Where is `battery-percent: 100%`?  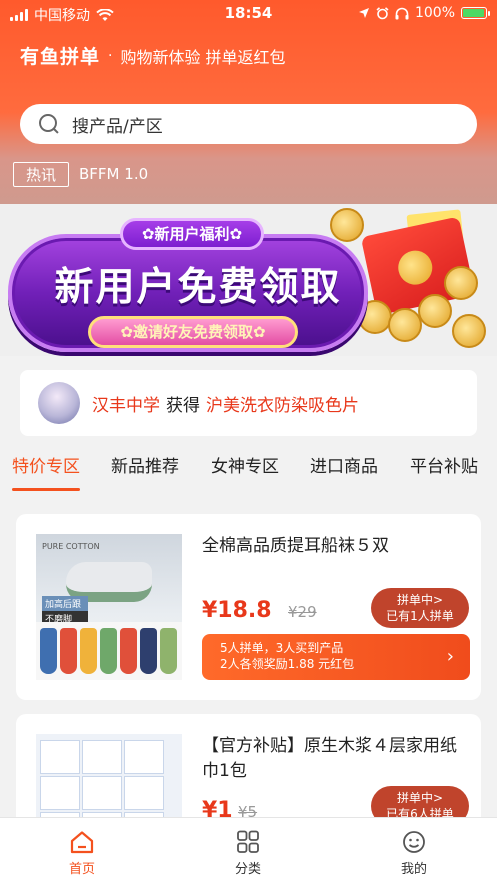
battery-percent: 100% is located at coordinates (434, 13).